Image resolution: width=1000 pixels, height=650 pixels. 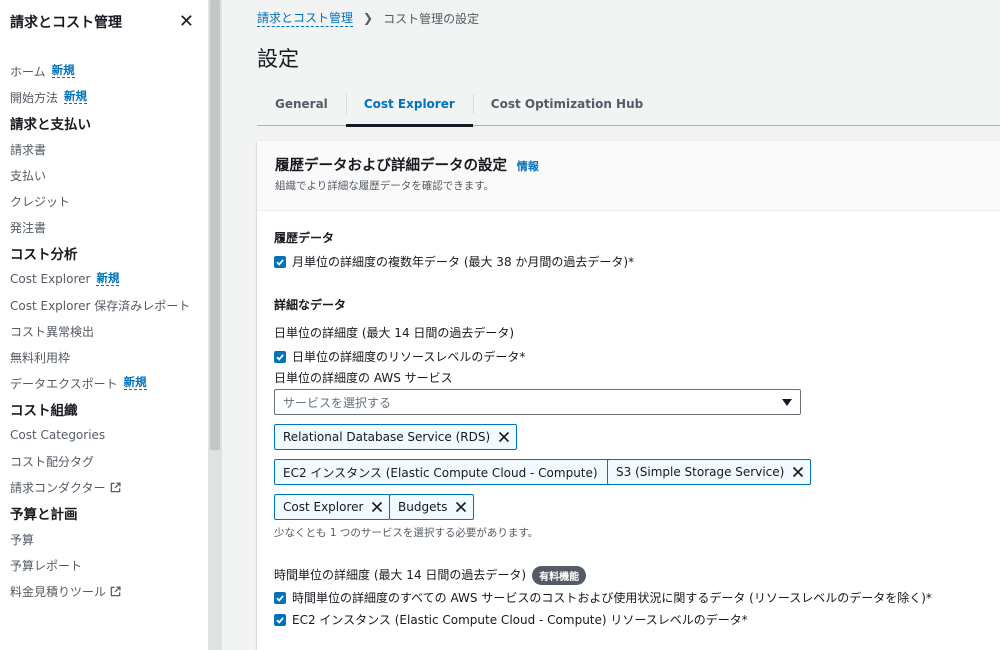 What do you see at coordinates (44, 411) in the screenshot?
I see `sidebar-section-label: コスト組織` at bounding box center [44, 411].